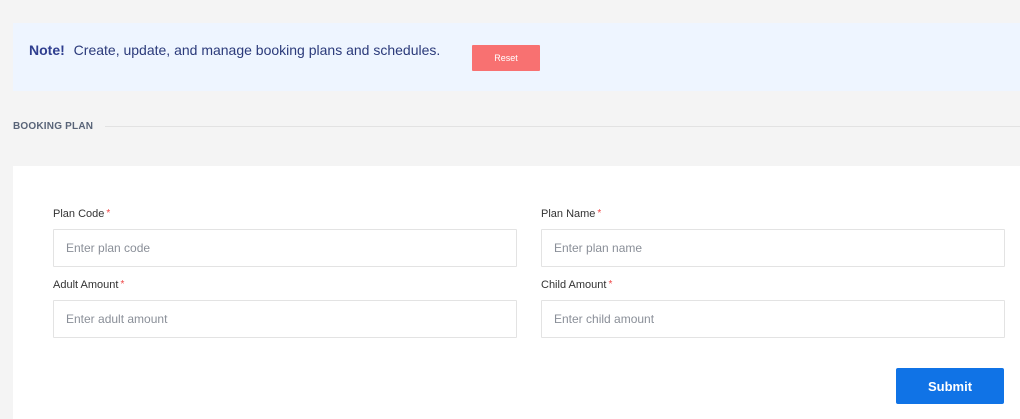 Image resolution: width=1020 pixels, height=419 pixels. I want to click on adult-amount-field: Adult Amount *, so click(285, 308).